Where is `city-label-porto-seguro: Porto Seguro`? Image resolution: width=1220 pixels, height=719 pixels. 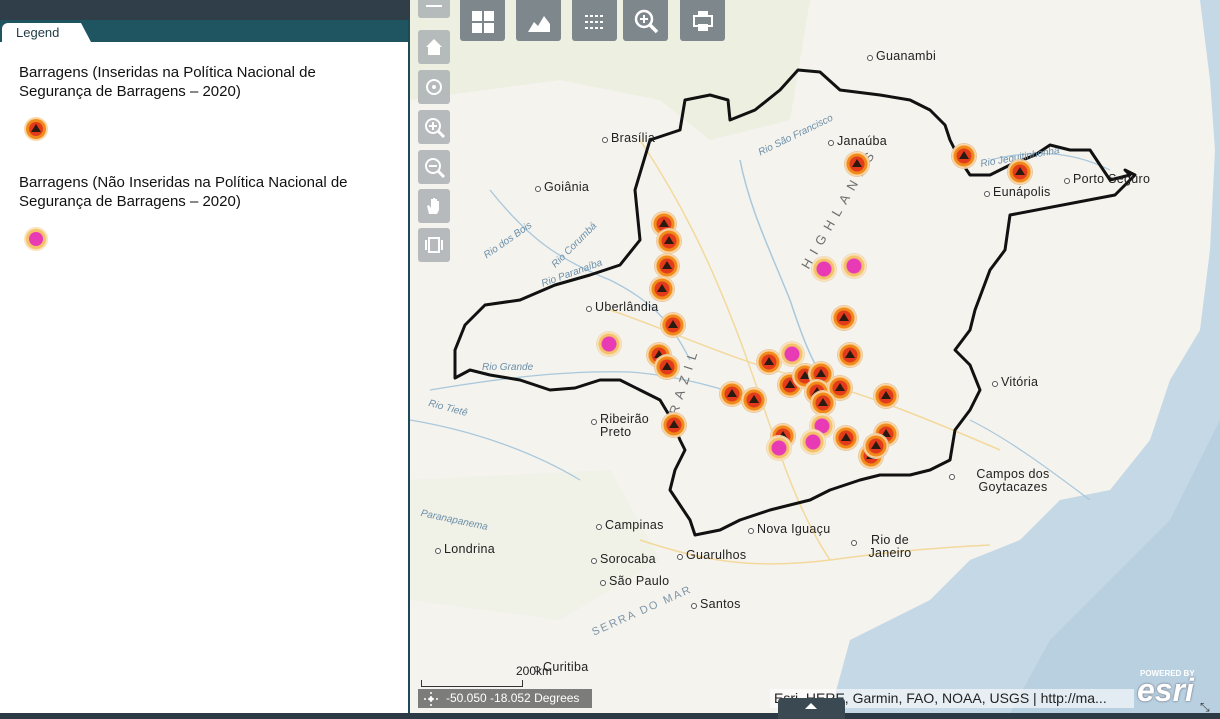
city-label-porto-seguro: Porto Seguro is located at coordinates (1107, 179).